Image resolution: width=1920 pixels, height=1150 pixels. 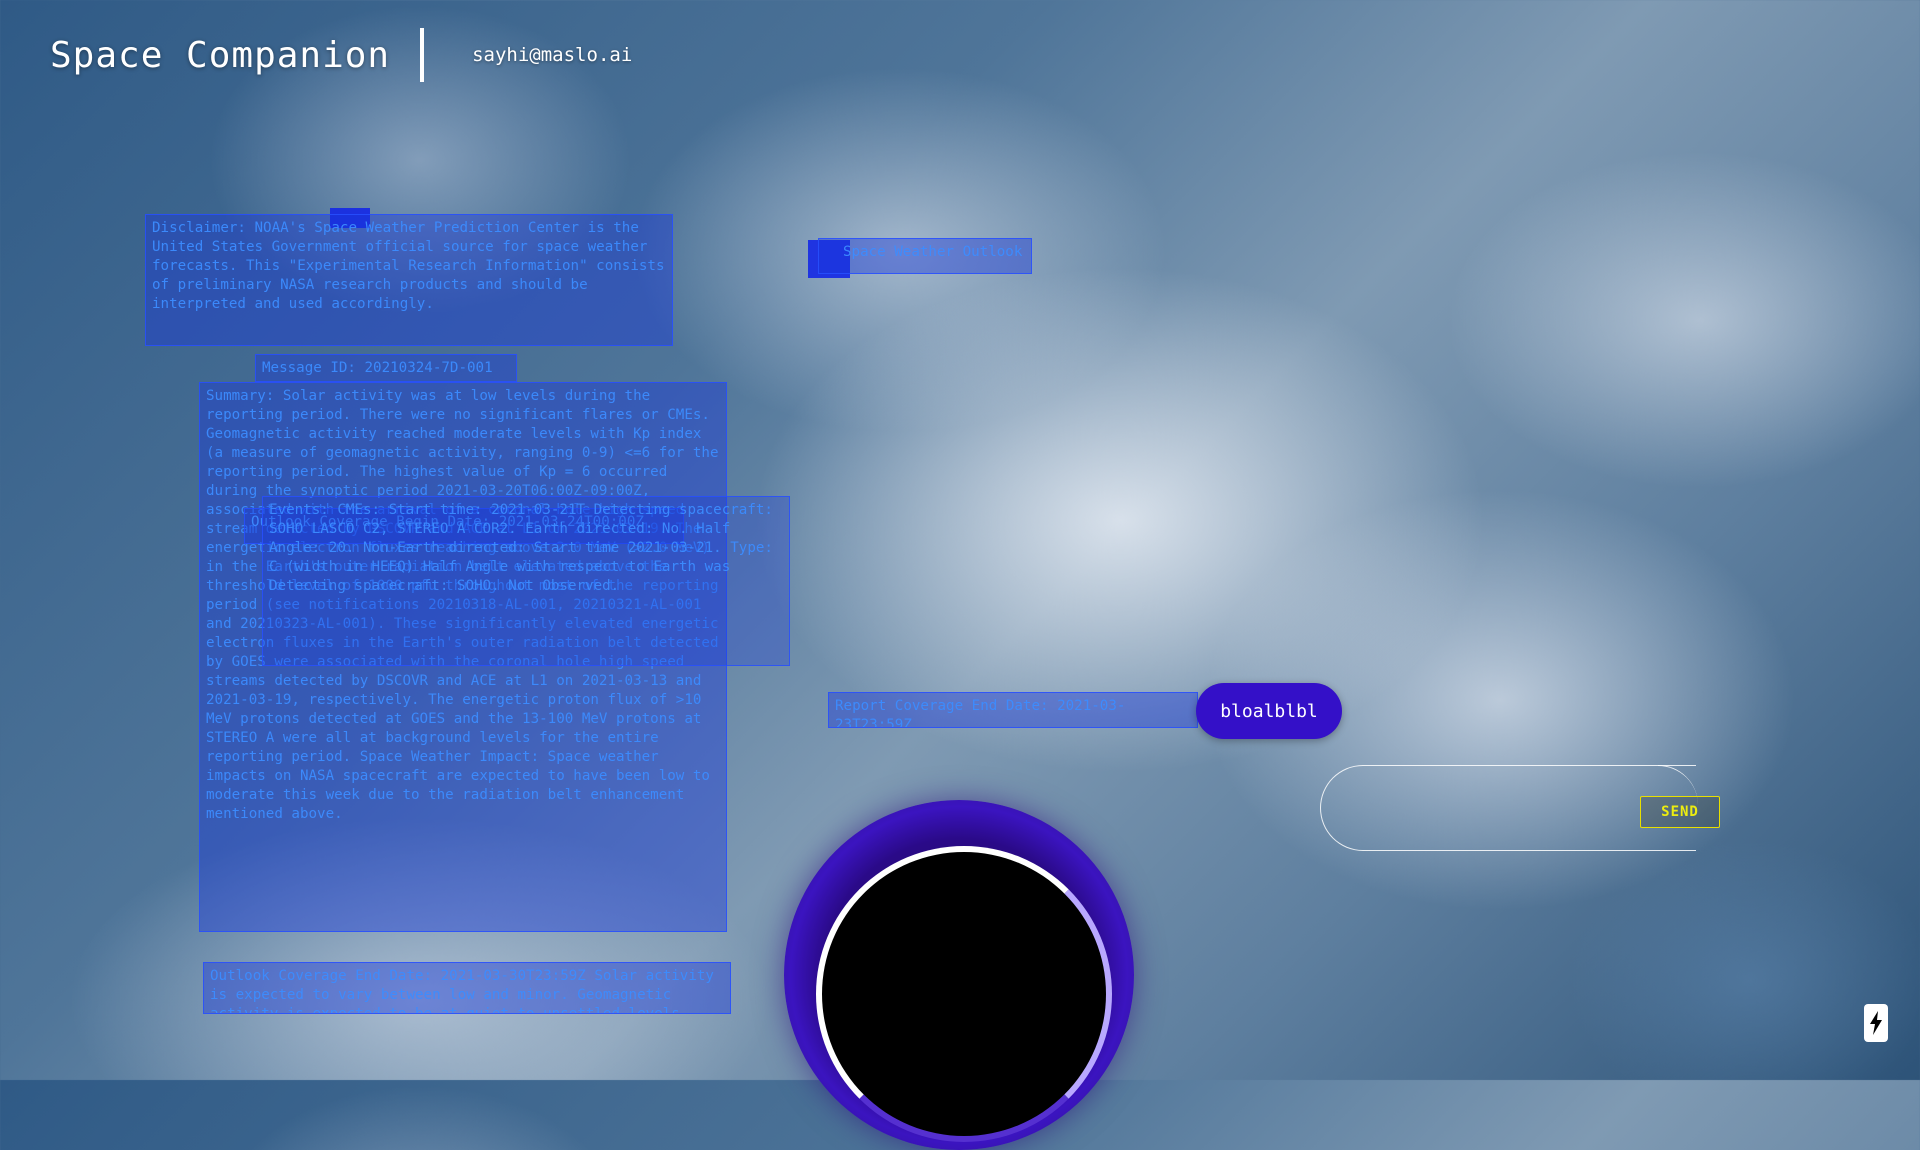 I want to click on contact-email: sayhi@maslo.ai, so click(x=552, y=55).